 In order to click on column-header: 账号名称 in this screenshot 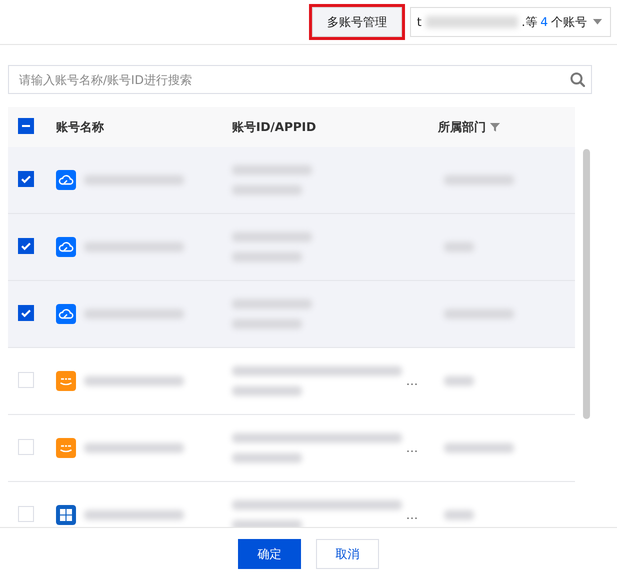, I will do `click(80, 127)`.